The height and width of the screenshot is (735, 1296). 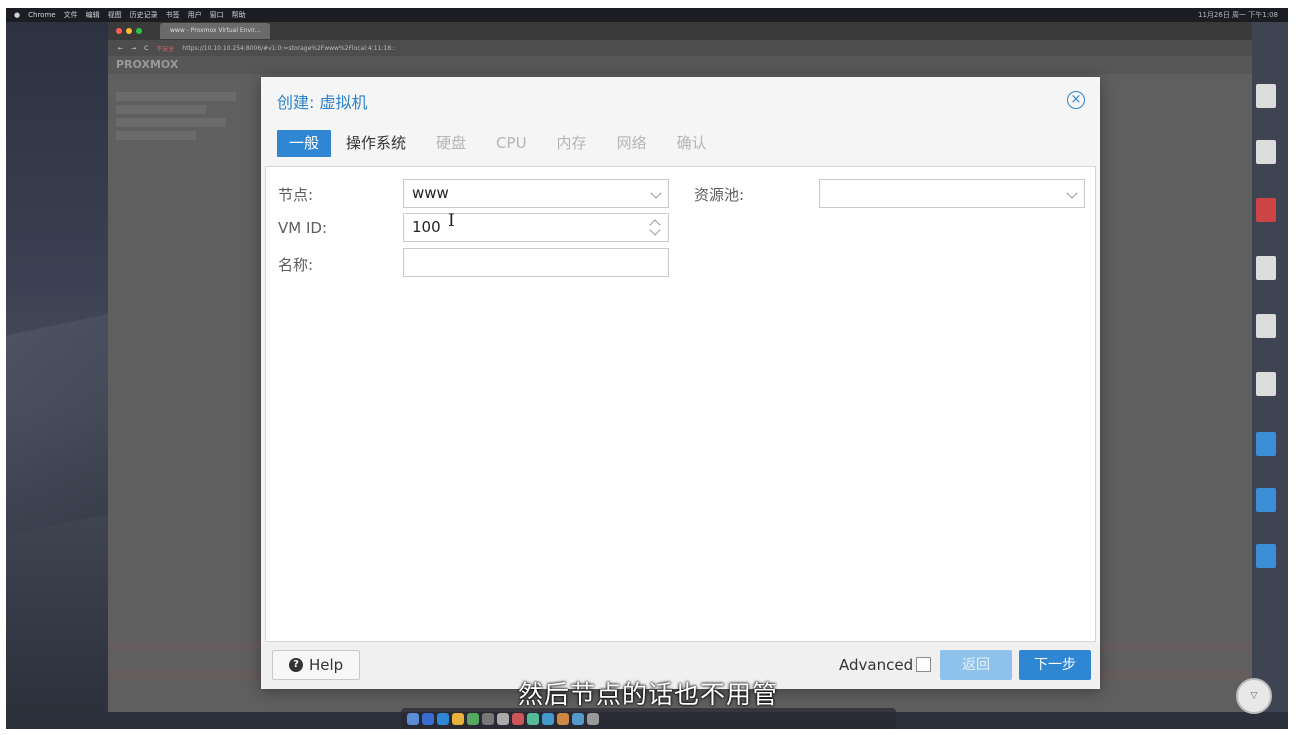 What do you see at coordinates (536, 262) in the screenshot?
I see `name-input` at bounding box center [536, 262].